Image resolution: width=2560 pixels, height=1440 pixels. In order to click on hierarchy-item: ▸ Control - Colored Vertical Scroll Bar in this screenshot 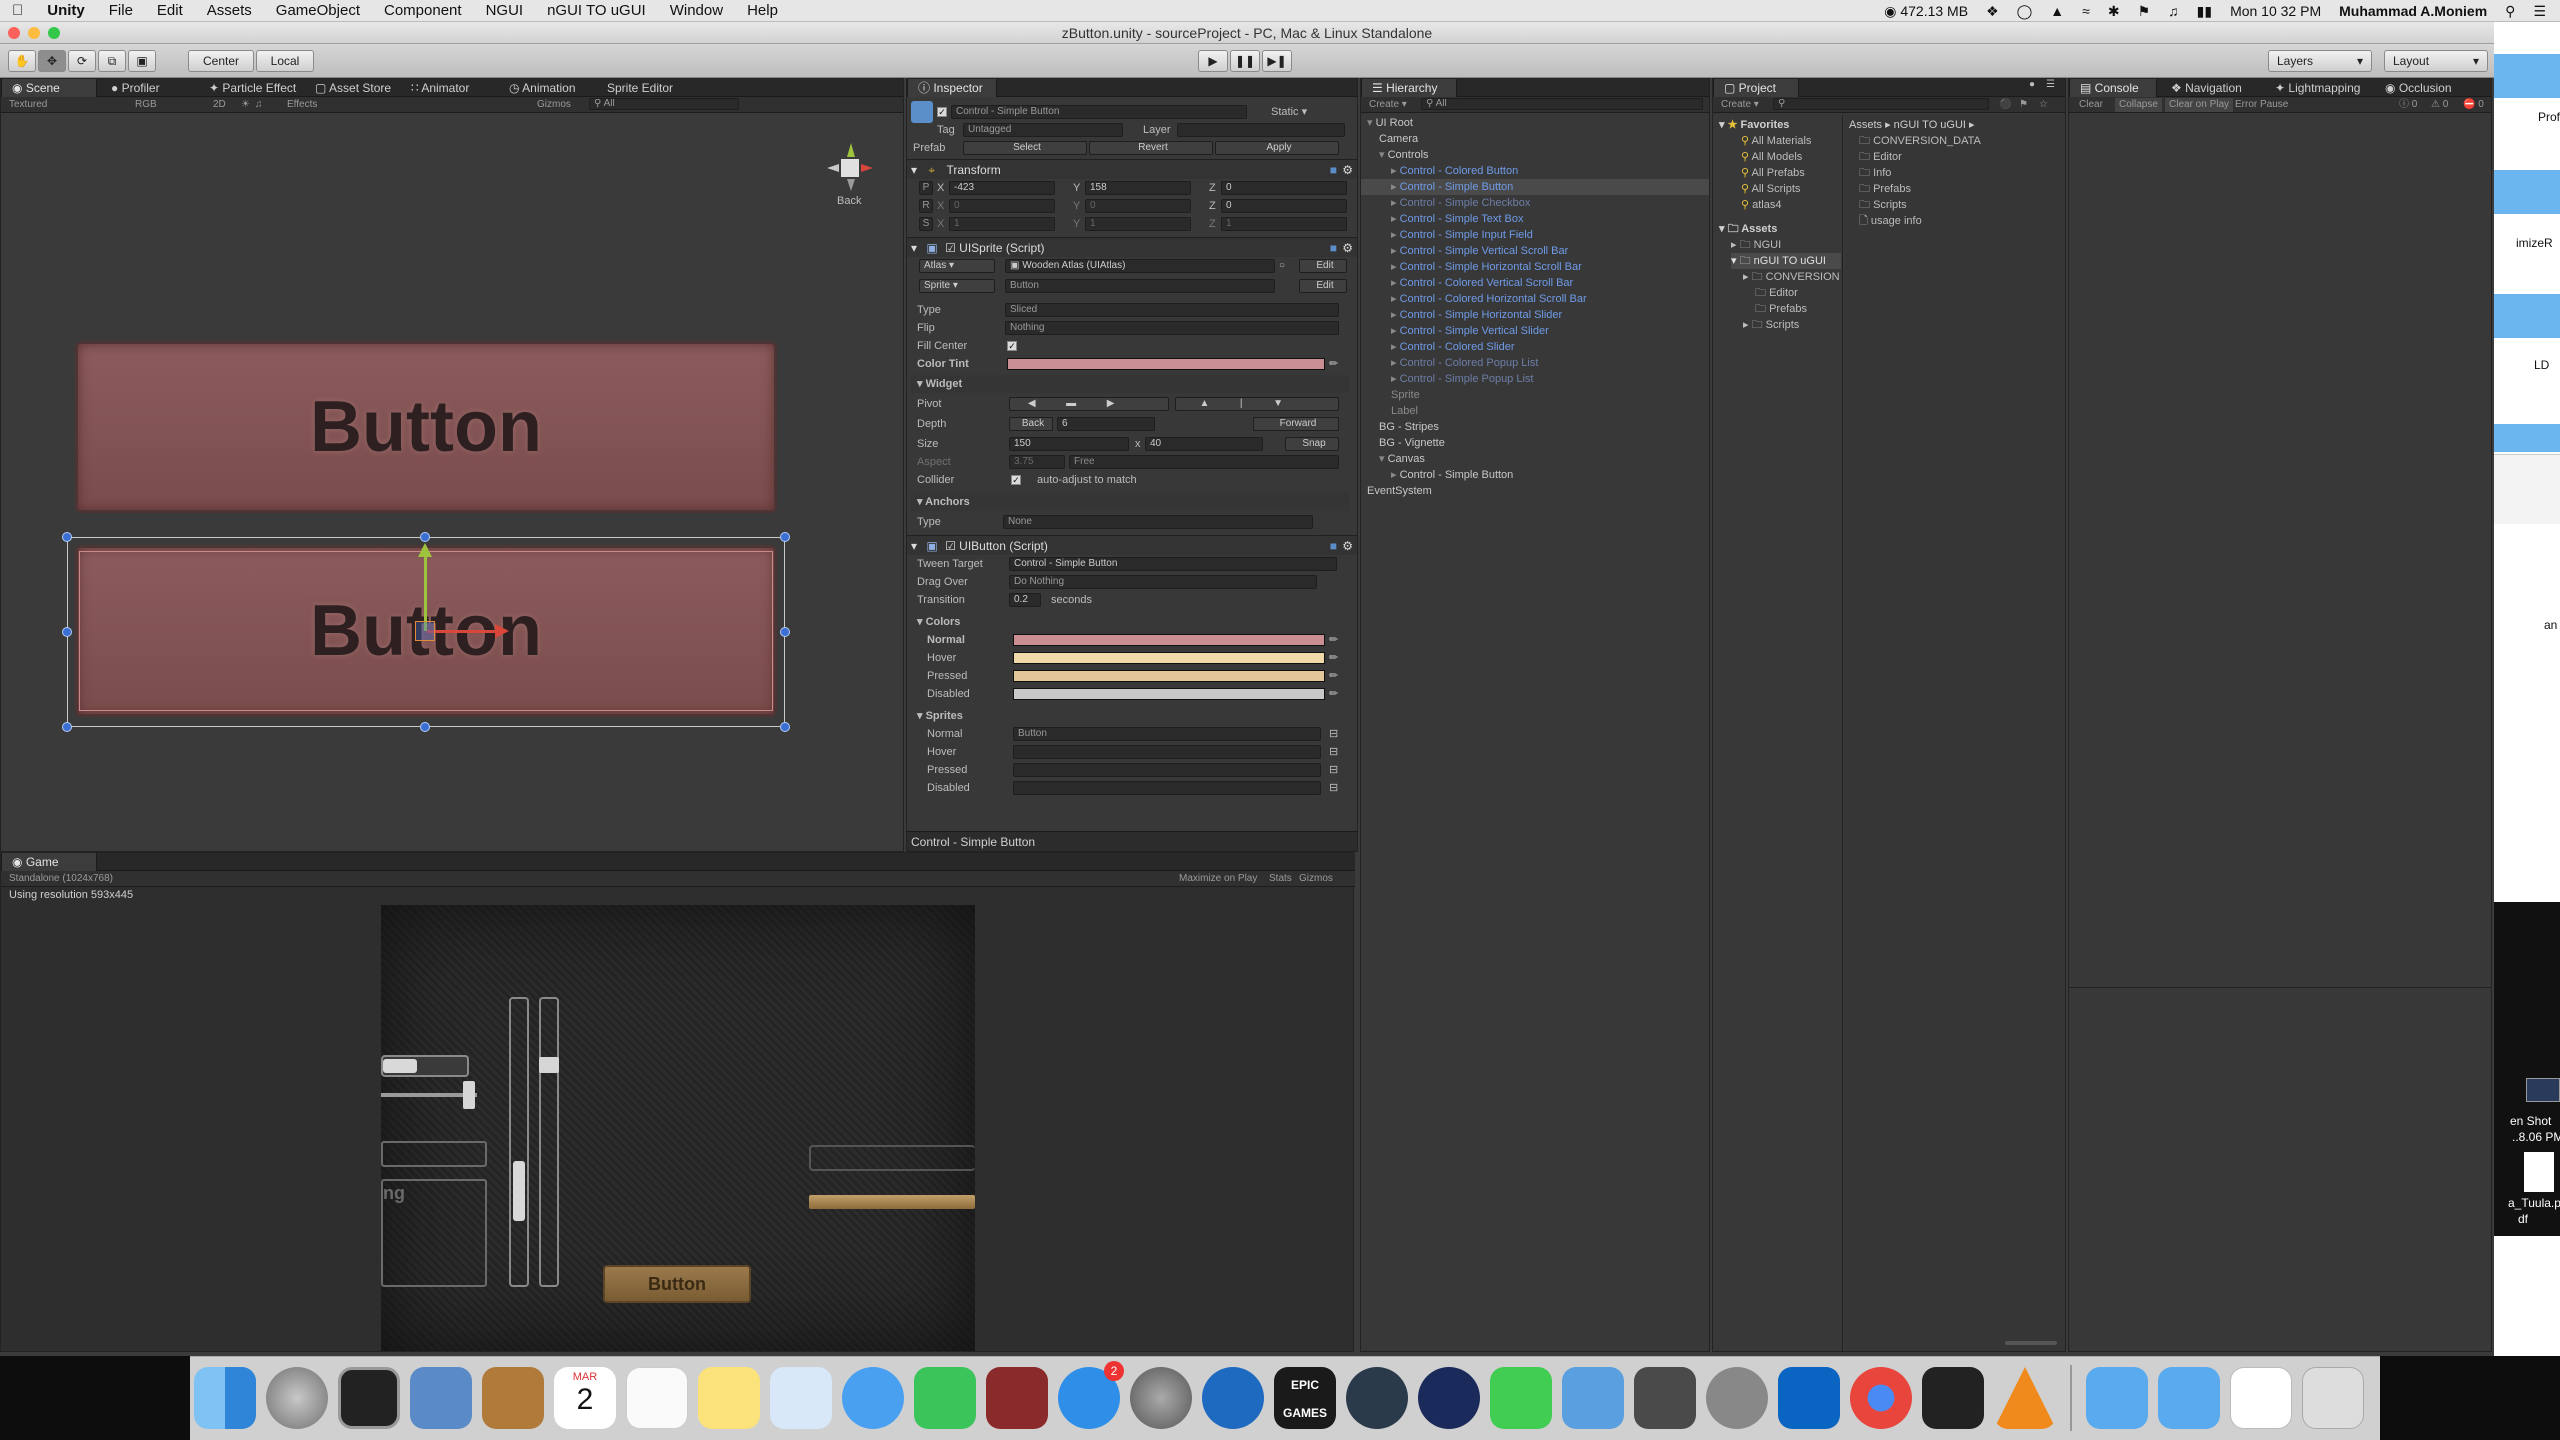, I will do `click(1535, 283)`.